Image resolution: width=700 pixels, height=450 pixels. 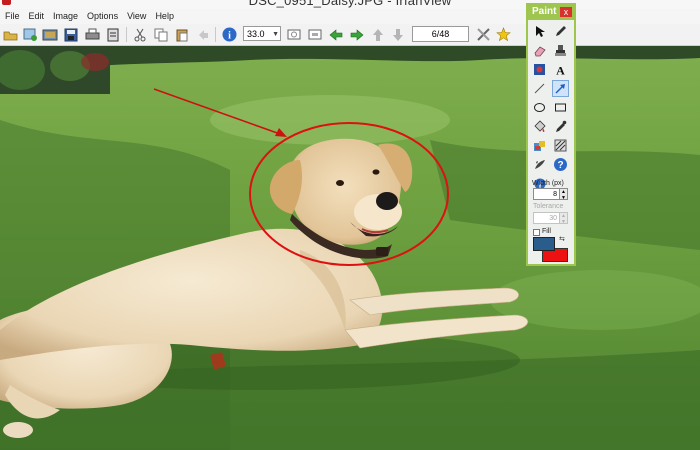 I want to click on width-input: 8, so click(x=546, y=194).